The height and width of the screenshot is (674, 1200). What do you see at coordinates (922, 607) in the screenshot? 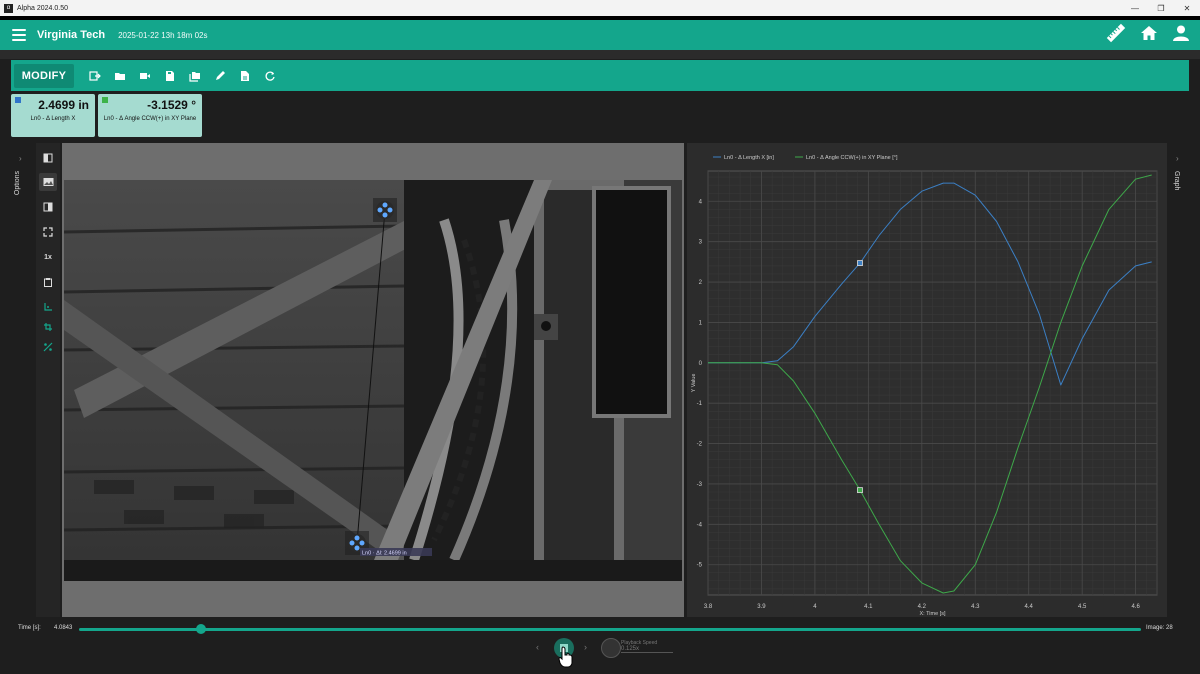
I see `x-tick-label: 4.2` at bounding box center [922, 607].